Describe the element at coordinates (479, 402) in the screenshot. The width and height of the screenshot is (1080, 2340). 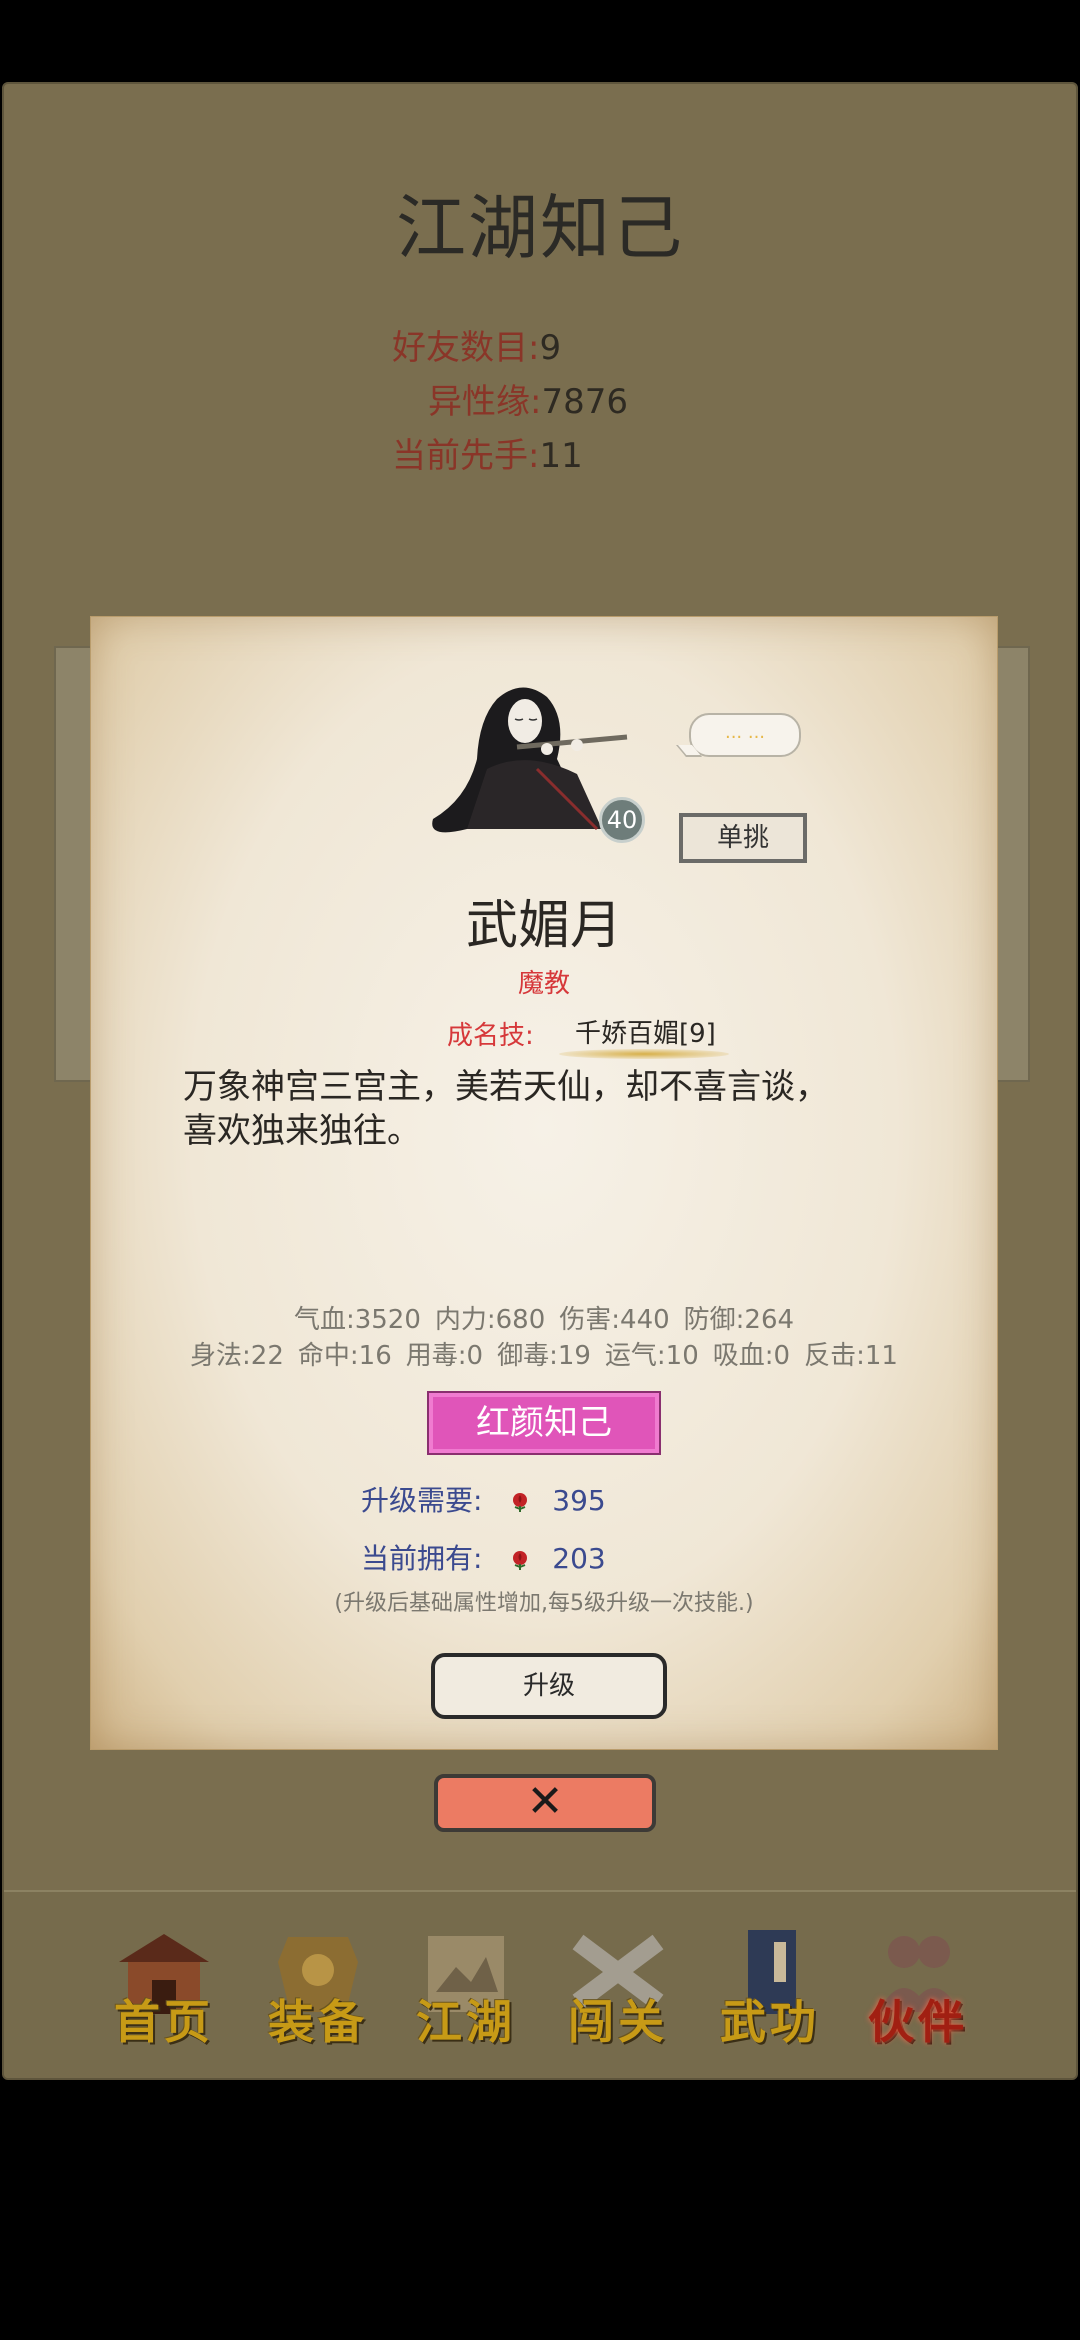
I see `charm-label: 异性缘` at that location.